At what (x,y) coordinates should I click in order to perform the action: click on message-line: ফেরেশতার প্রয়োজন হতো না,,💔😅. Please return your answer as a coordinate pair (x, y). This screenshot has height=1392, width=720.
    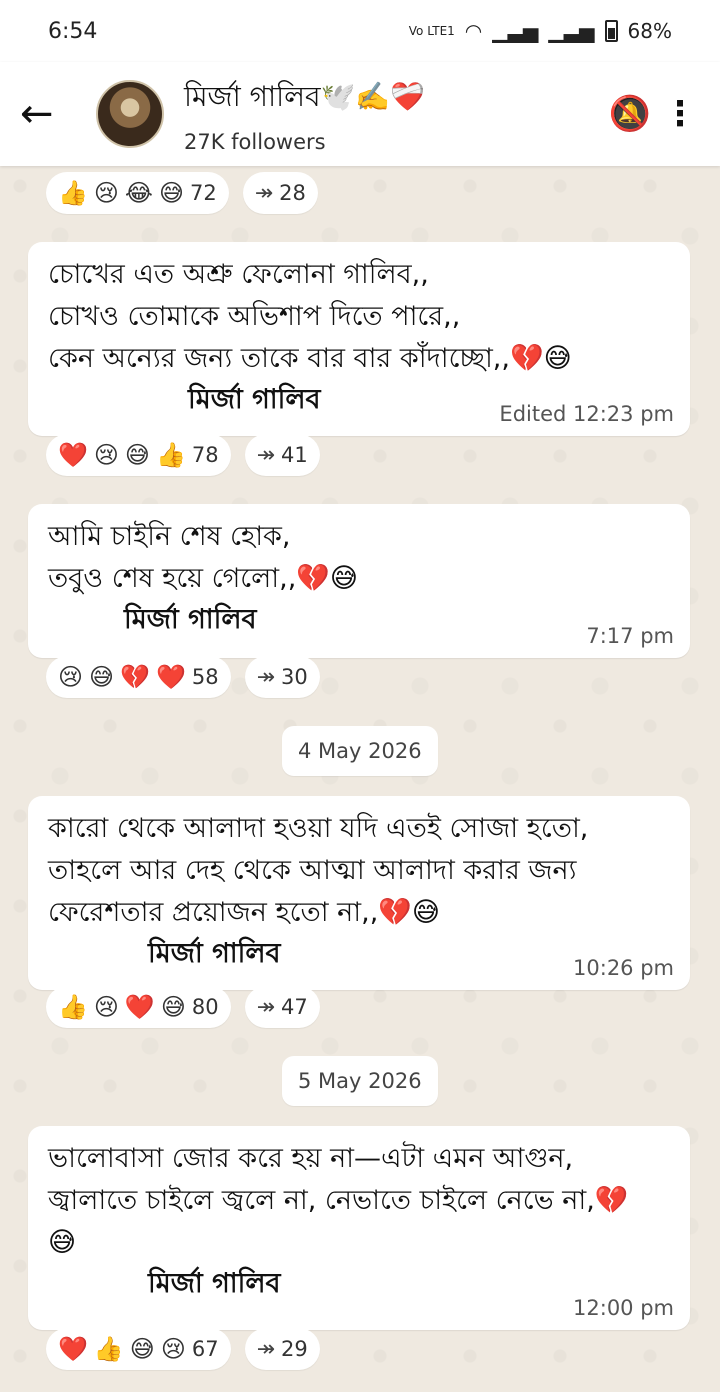
    Looking at the image, I should click on (244, 912).